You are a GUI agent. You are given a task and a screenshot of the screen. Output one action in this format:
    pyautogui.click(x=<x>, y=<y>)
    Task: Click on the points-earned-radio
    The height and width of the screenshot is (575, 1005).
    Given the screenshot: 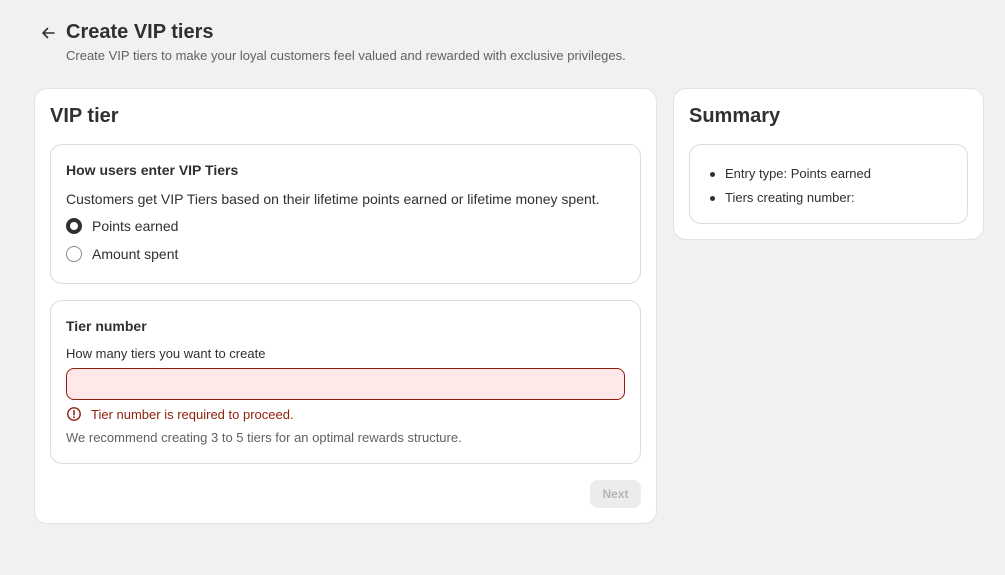 What is the action you would take?
    pyautogui.click(x=74, y=226)
    